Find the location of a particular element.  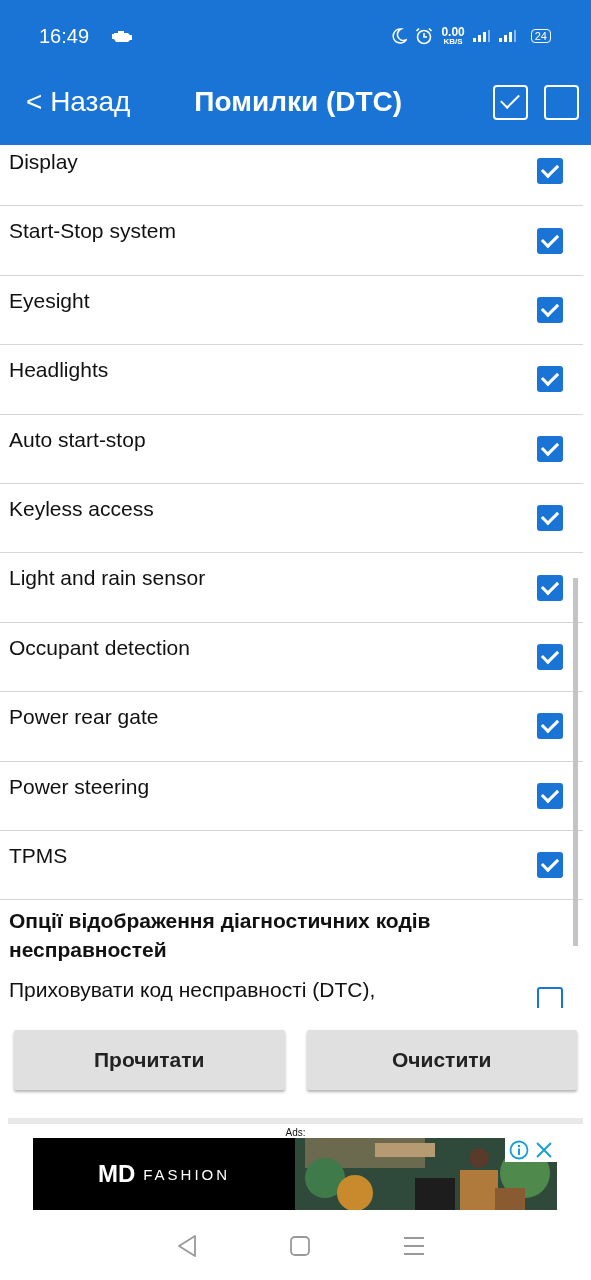

item-label: Power rear gate is located at coordinates (84, 717).